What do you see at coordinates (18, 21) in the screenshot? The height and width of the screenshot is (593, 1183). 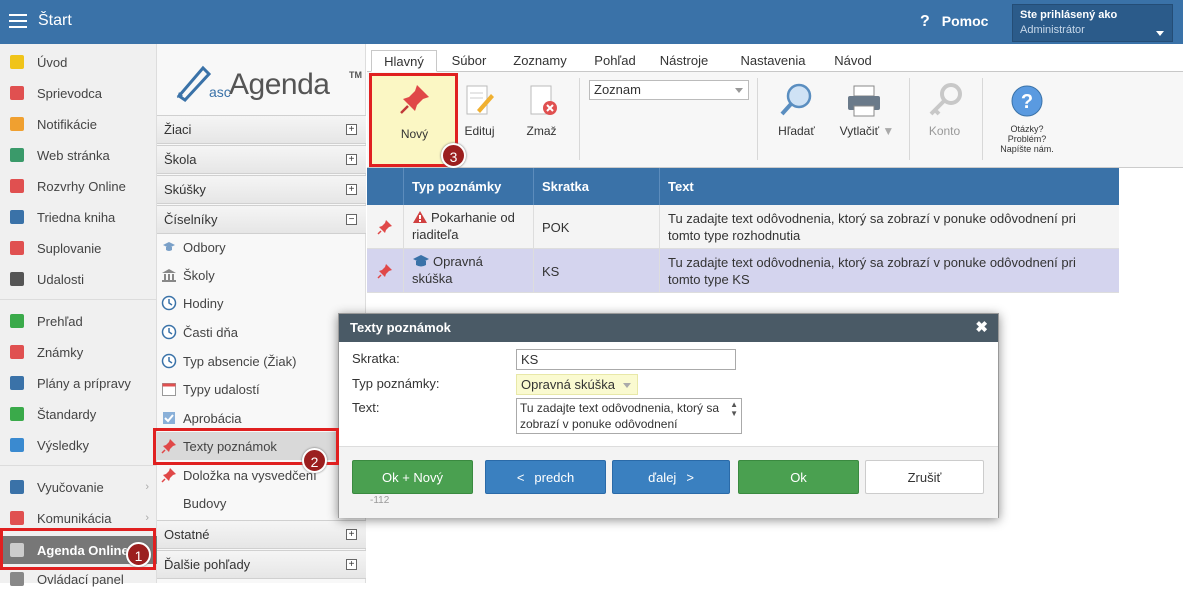 I see `menu-icon` at bounding box center [18, 21].